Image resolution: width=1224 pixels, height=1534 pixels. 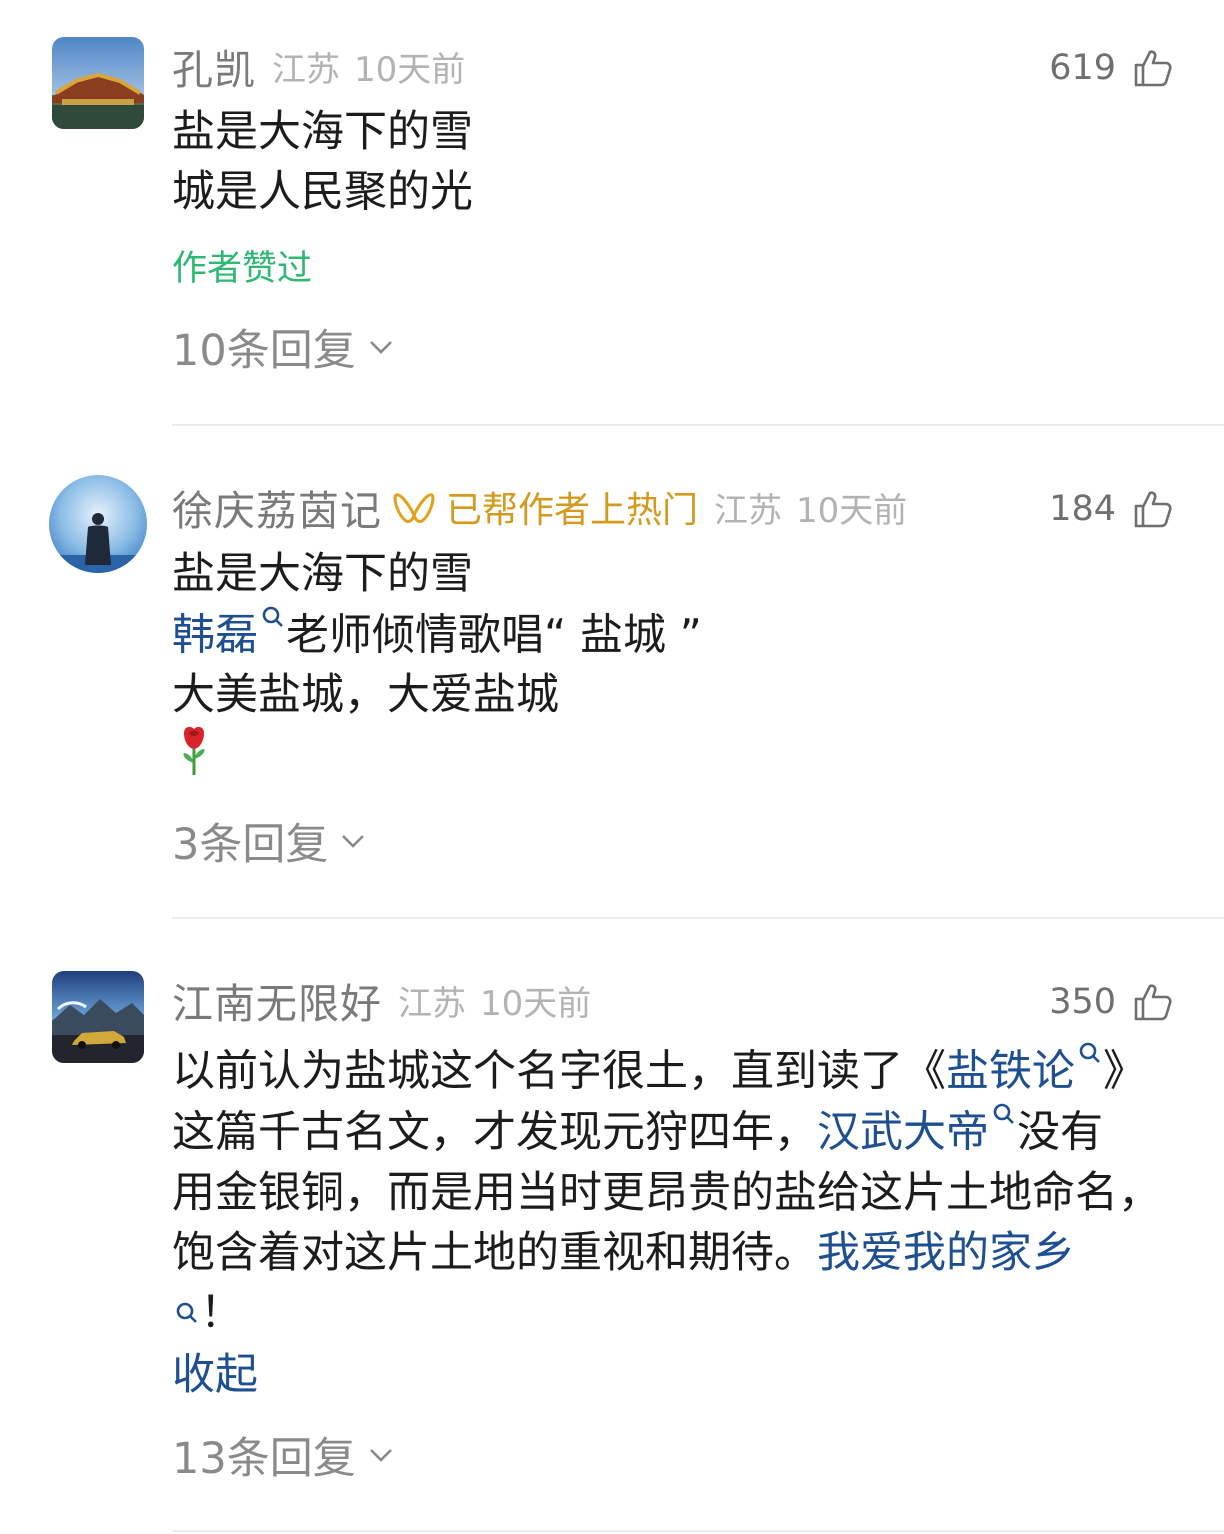 I want to click on comment-text-segment: 这篇千古名文，才发现元狩四年，, so click(x=494, y=1132).